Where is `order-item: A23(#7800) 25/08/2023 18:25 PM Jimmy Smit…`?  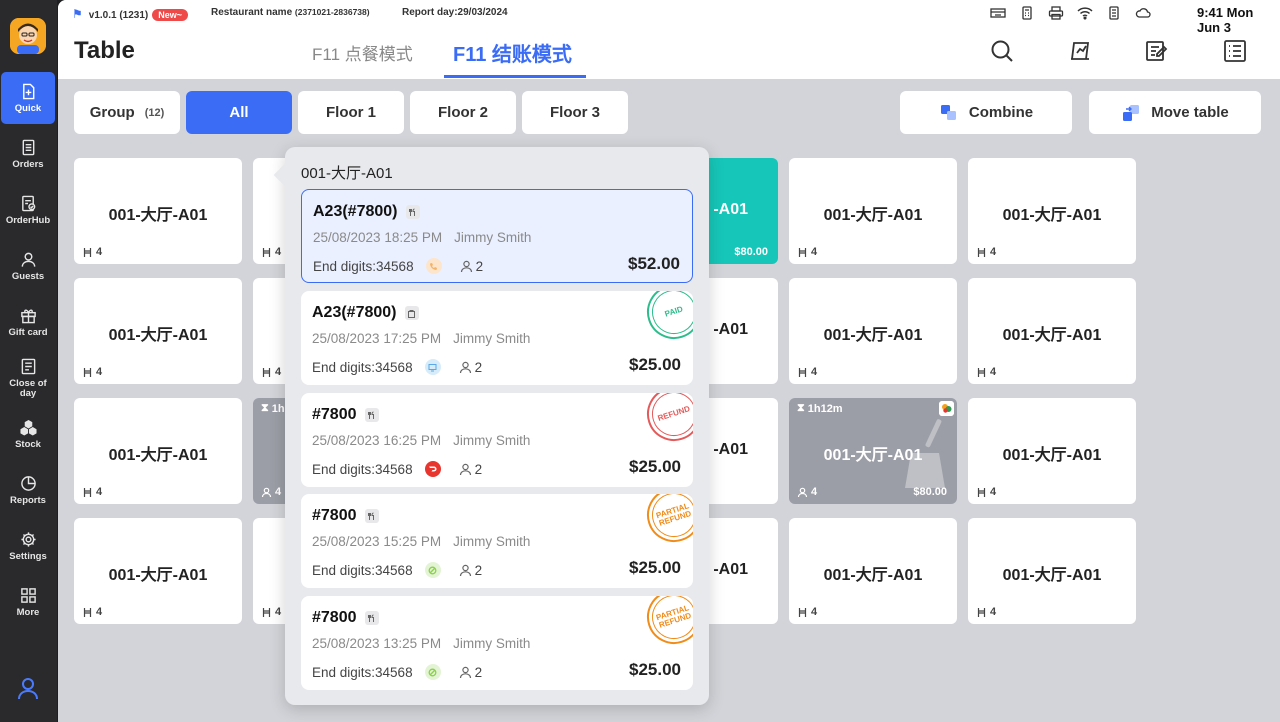 order-item: A23(#7800) 25/08/2023 18:25 PM Jimmy Smit… is located at coordinates (497, 236).